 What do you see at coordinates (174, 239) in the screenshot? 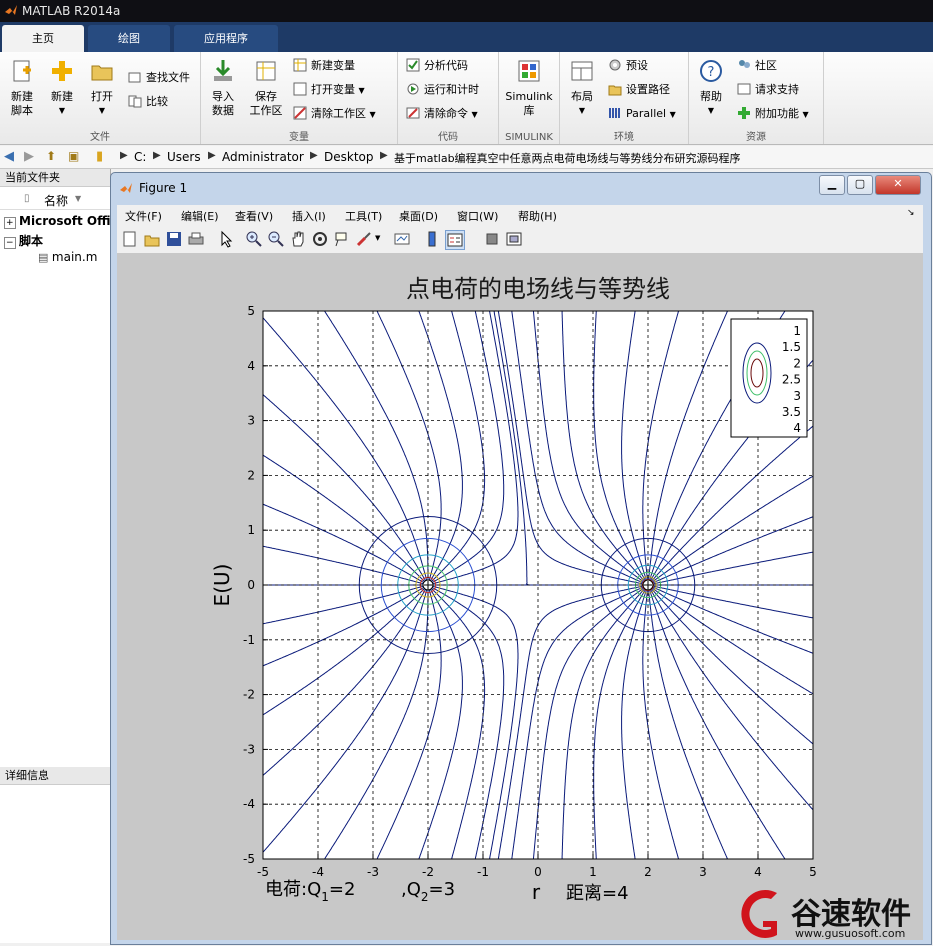
I see `save-icon` at bounding box center [174, 239].